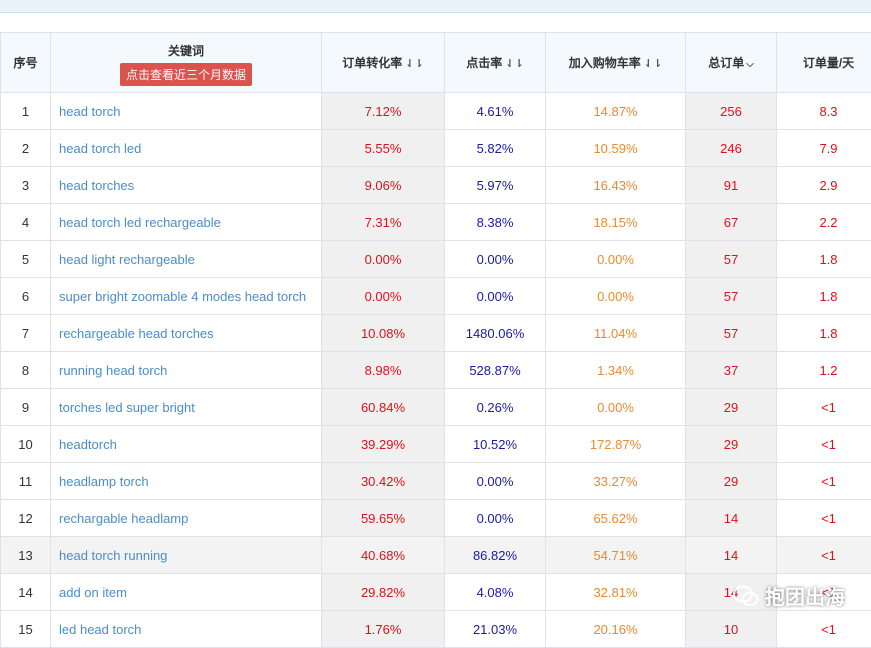  I want to click on header-cart-rate: 加入购物车率⇃⇂, so click(616, 63).